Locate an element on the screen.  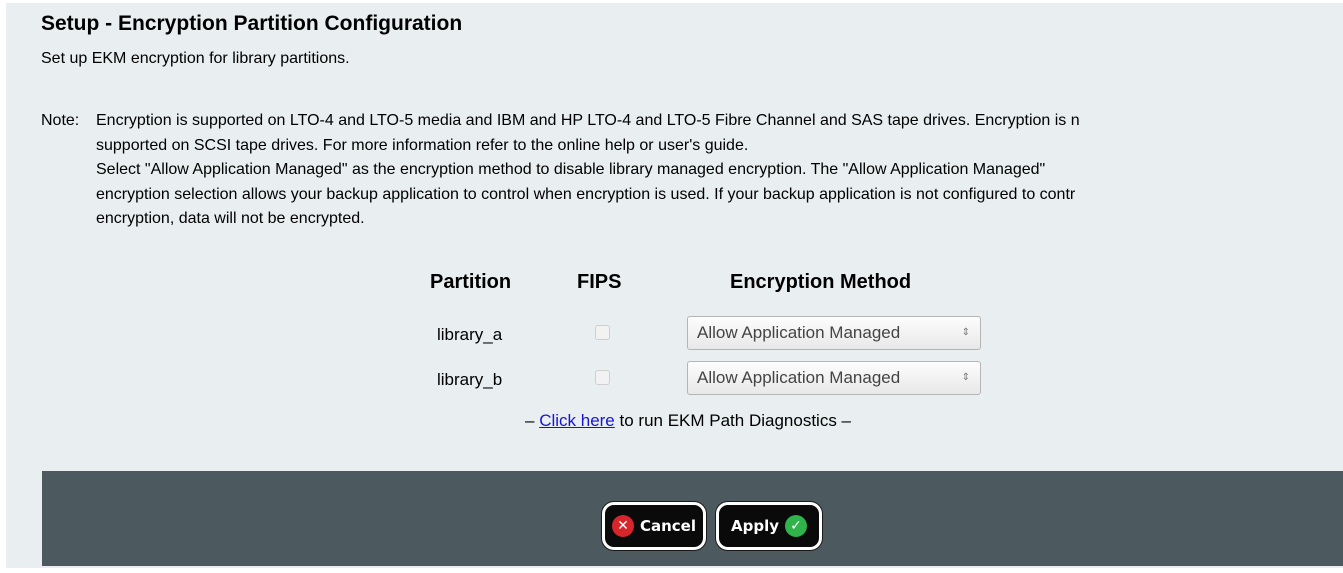
cancel-button: ✕ Cancel is located at coordinates (654, 526).